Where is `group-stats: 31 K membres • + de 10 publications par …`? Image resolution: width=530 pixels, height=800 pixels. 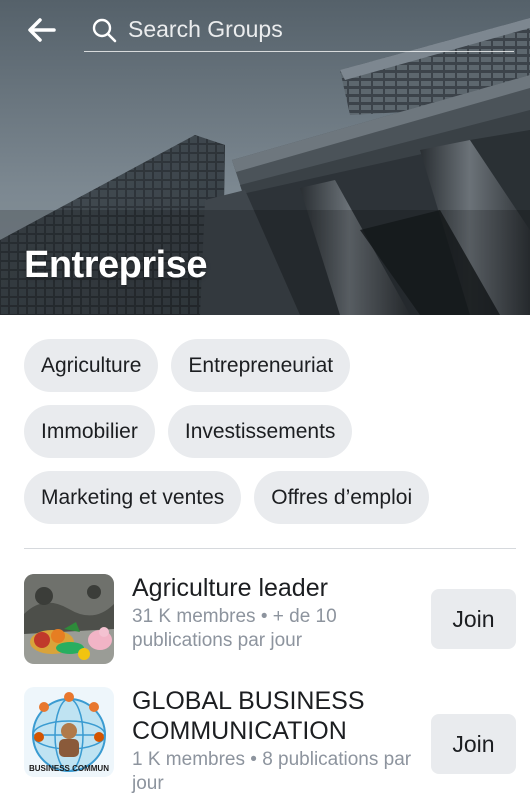
group-stats: 31 K membres • + de 10 publications par … is located at coordinates (234, 628).